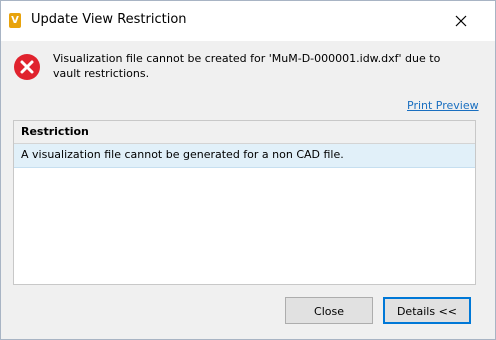 Image resolution: width=496 pixels, height=340 pixels. I want to click on close-icon, so click(461, 21).